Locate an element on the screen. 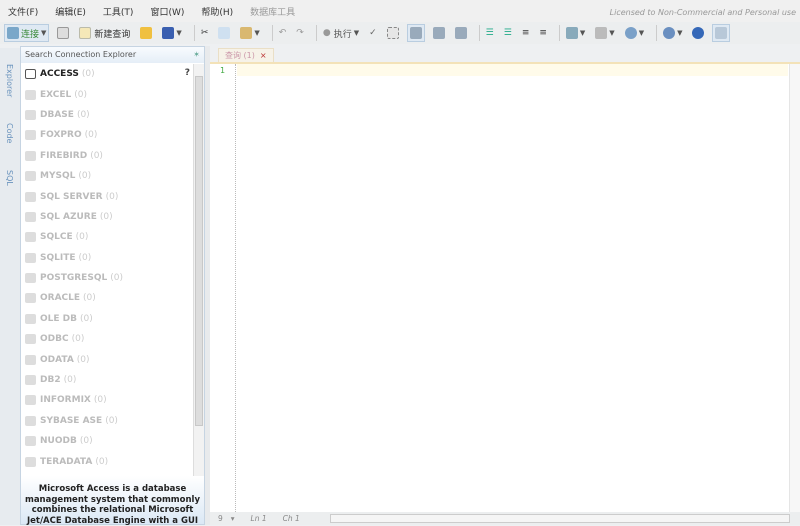  help-icon is located at coordinates (698, 33).